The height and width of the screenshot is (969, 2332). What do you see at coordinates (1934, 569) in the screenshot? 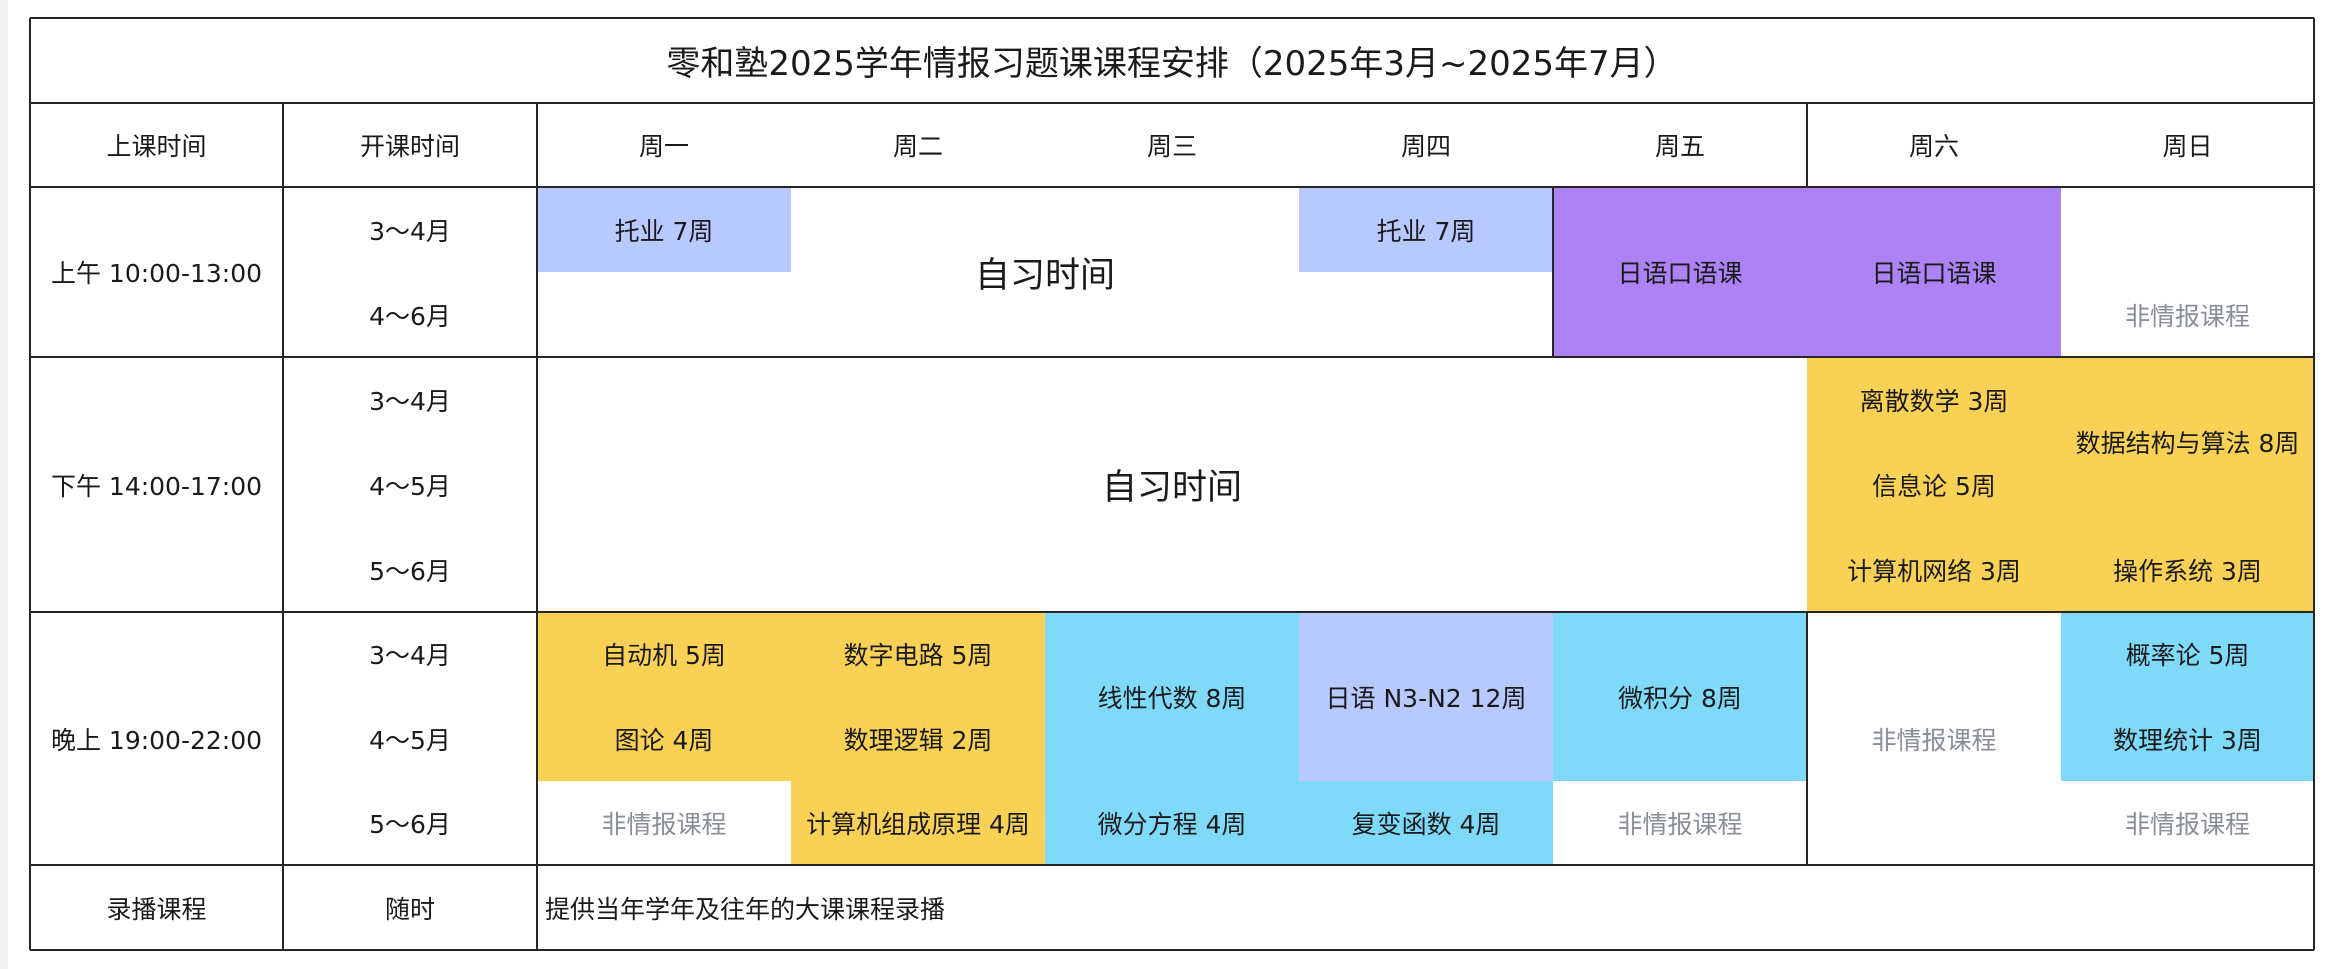
I see `sat-computer-network: 计算机网络 3周` at bounding box center [1934, 569].